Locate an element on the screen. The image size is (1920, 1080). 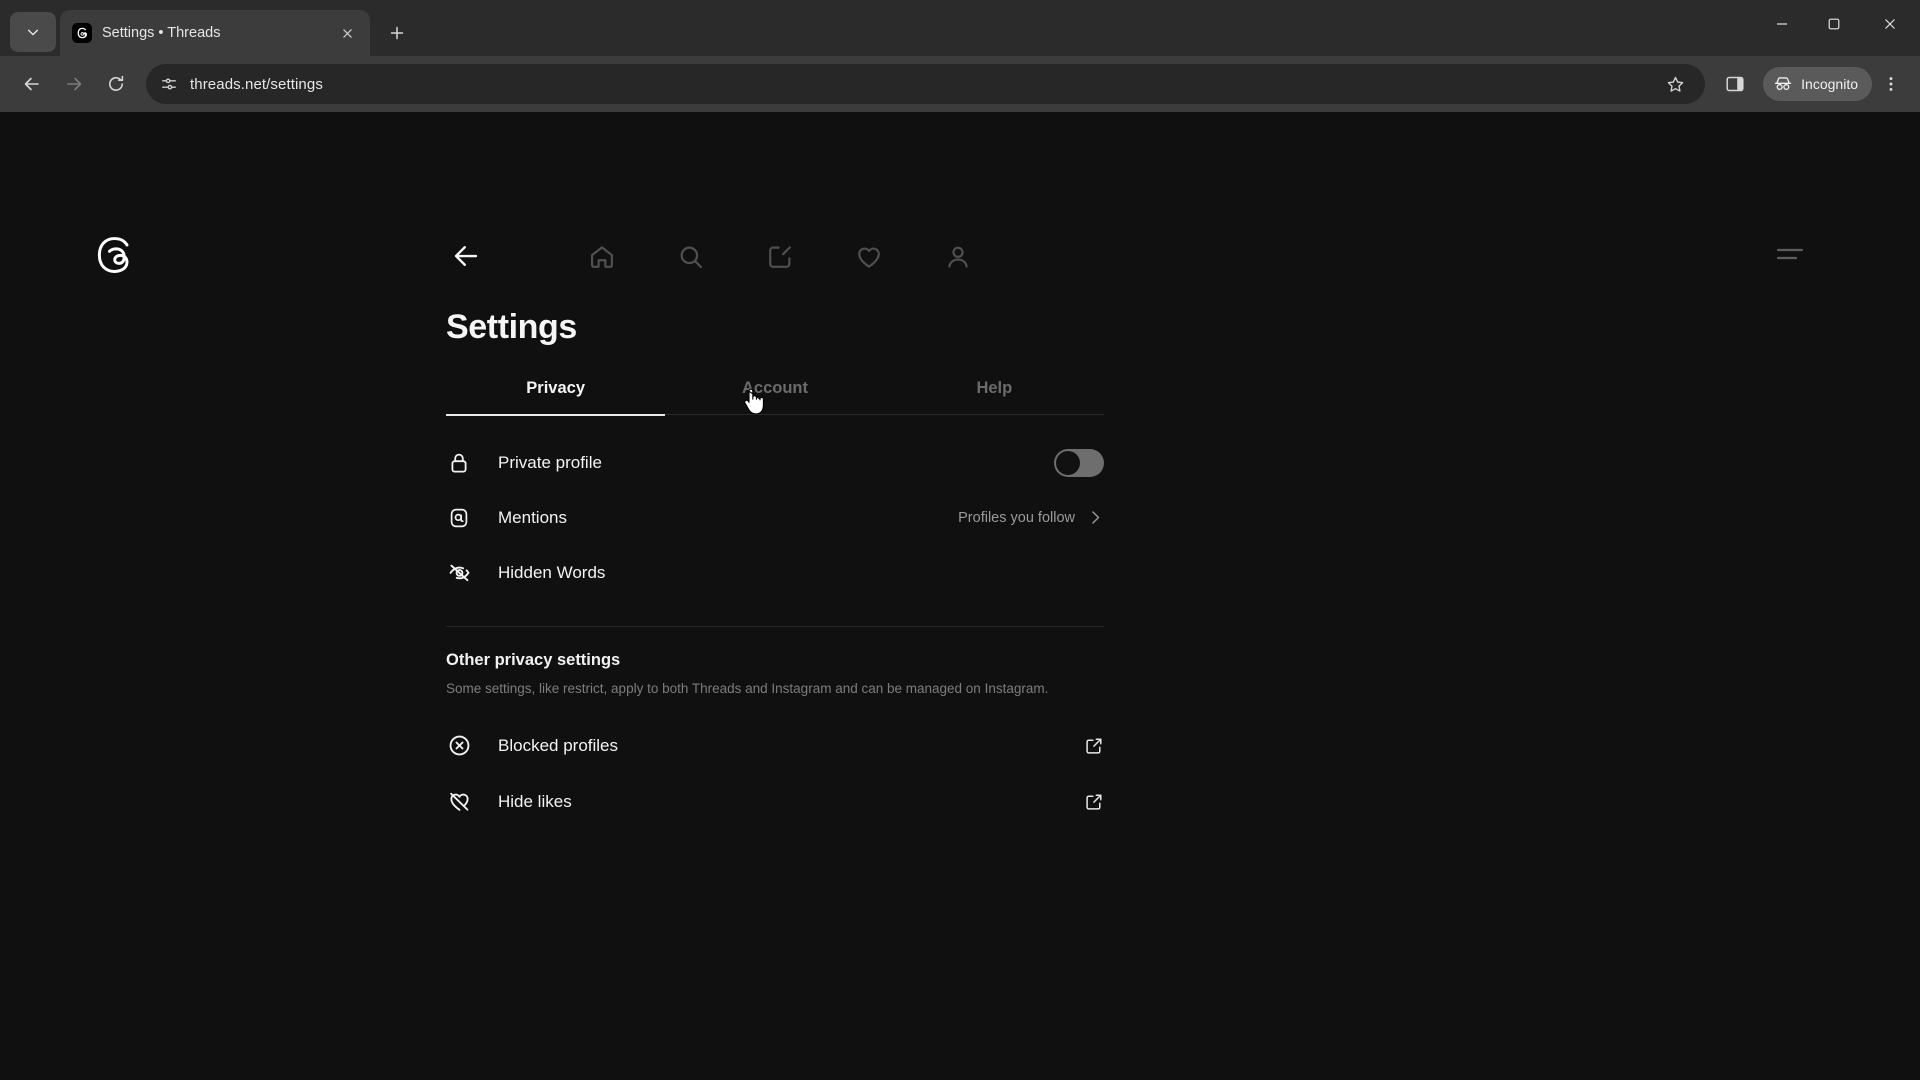
section-divider is located at coordinates (775, 626).